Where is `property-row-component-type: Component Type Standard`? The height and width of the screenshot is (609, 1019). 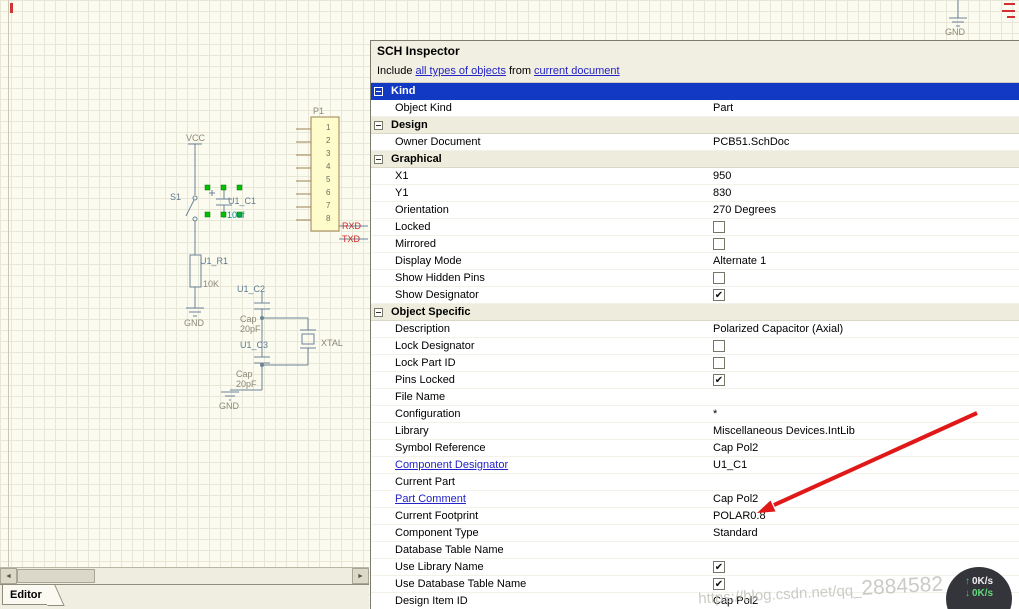
property-row-component-type: Component Type Standard is located at coordinates (695, 533).